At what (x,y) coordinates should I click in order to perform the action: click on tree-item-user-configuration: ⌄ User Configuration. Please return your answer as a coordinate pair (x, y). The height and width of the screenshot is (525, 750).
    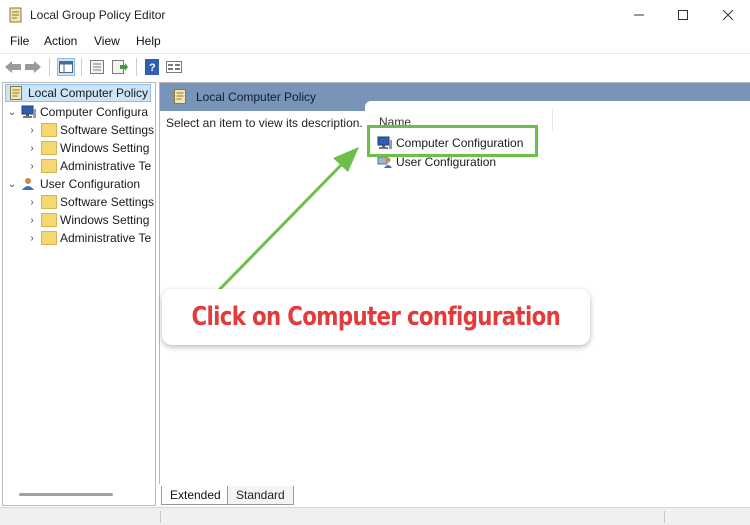
    Looking at the image, I should click on (73, 184).